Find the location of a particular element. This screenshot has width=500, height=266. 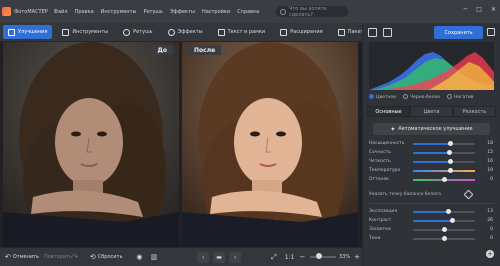

slider-label: Экспозиция is located at coordinates (383, 211).